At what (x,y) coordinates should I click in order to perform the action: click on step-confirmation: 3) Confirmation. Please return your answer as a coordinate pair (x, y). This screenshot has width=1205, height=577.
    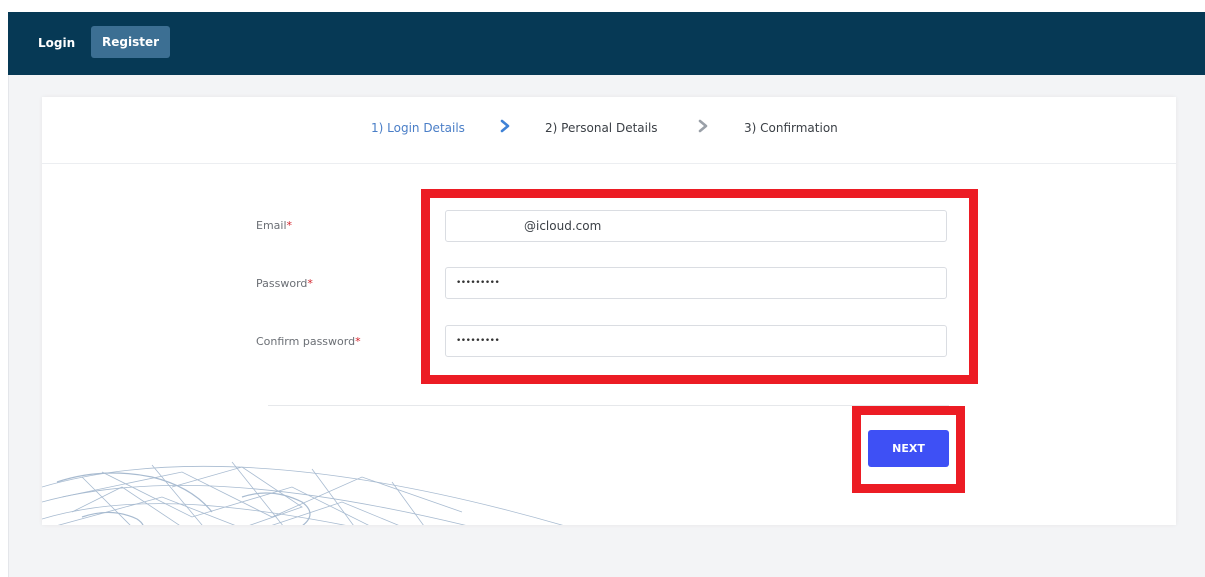
    Looking at the image, I should click on (791, 128).